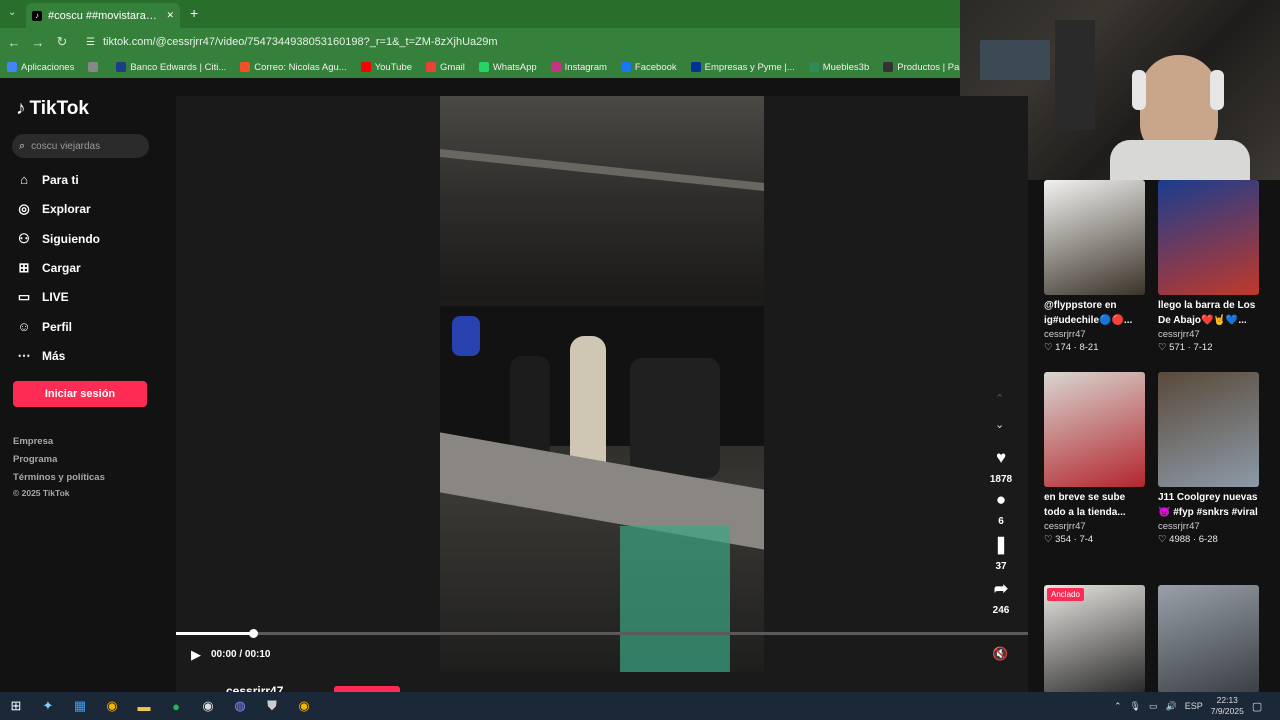 This screenshot has height=720, width=1280. What do you see at coordinates (1203, 347) in the screenshot?
I see `video-card-date: 7-12` at bounding box center [1203, 347].